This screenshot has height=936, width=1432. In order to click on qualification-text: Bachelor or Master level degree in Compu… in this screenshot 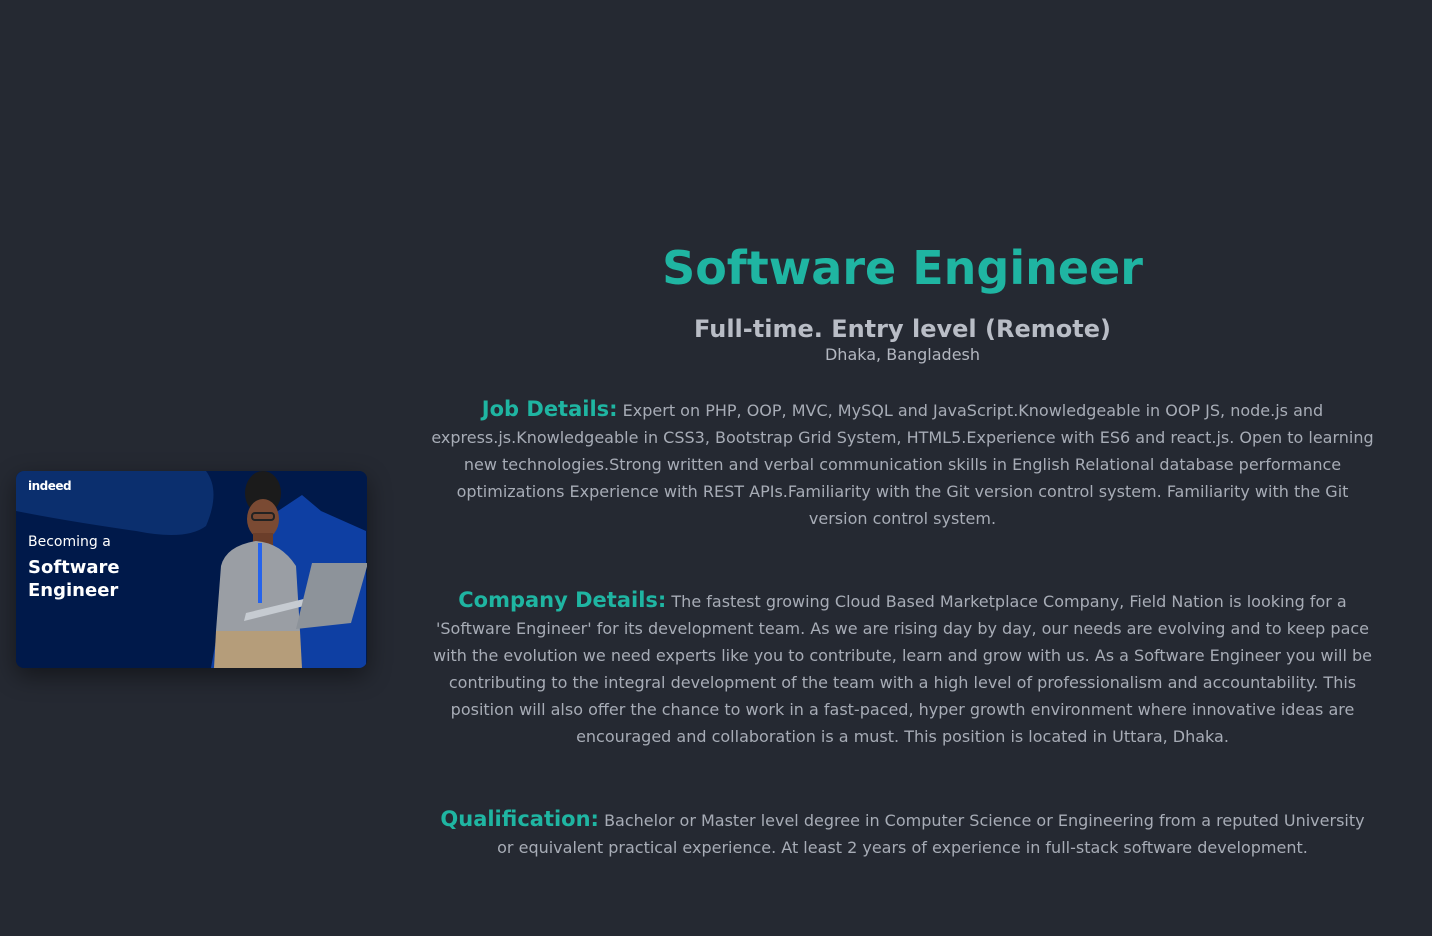, I will do `click(931, 834)`.